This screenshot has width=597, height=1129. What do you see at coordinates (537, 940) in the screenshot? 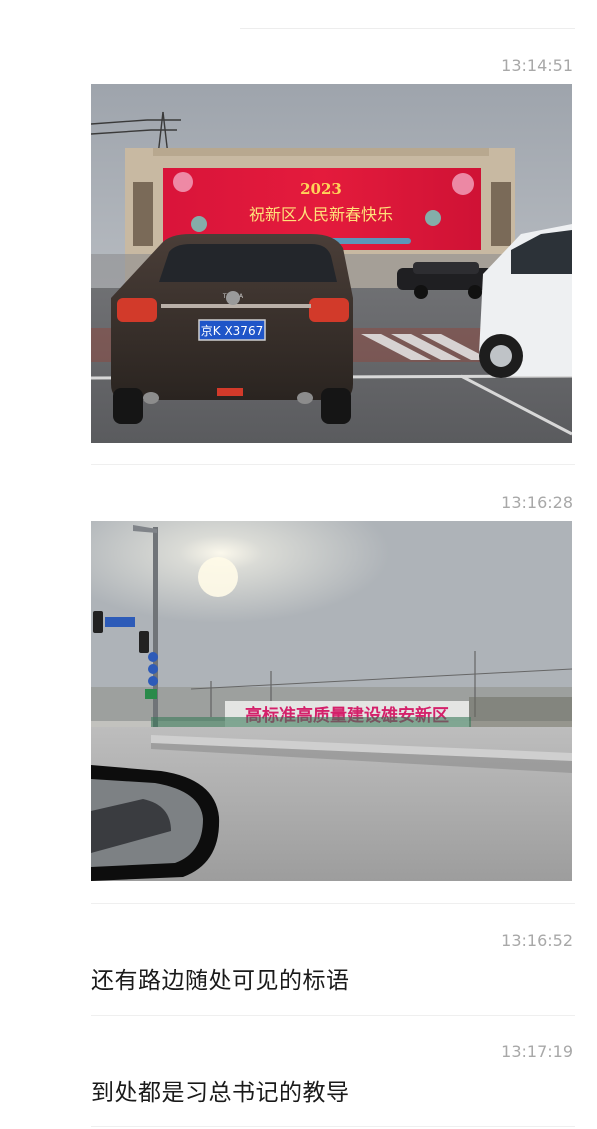
I see `message-timestamp: 13:16:52` at bounding box center [537, 940].